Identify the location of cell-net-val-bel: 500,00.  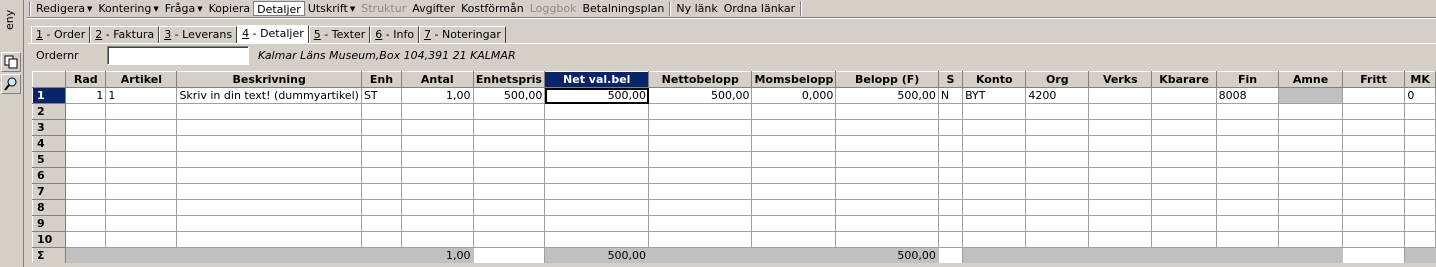
(597, 95).